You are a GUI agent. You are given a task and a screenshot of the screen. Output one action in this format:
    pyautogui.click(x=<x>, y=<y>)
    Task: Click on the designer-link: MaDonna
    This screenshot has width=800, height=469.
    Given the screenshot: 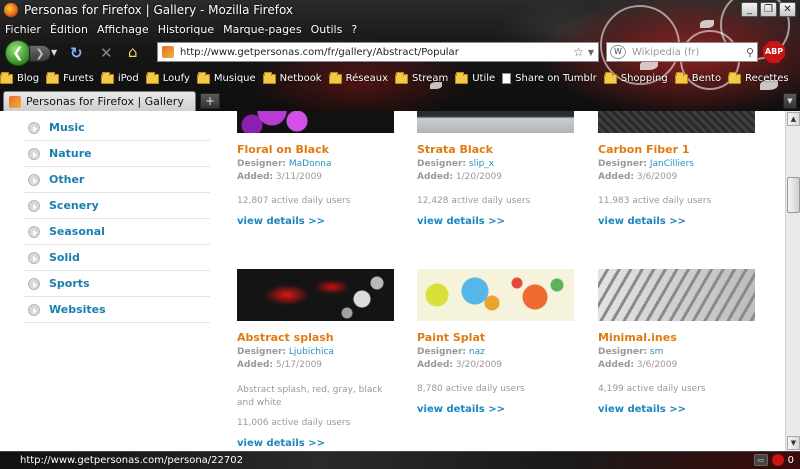 What is the action you would take?
    pyautogui.click(x=310, y=164)
    